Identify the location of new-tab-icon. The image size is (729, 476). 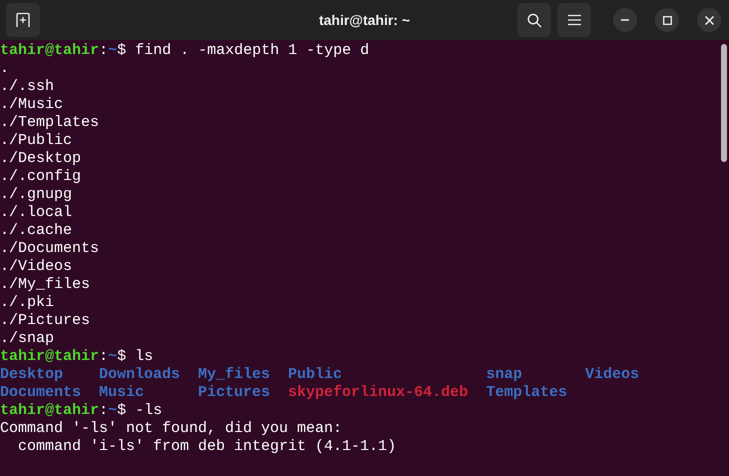
(23, 20).